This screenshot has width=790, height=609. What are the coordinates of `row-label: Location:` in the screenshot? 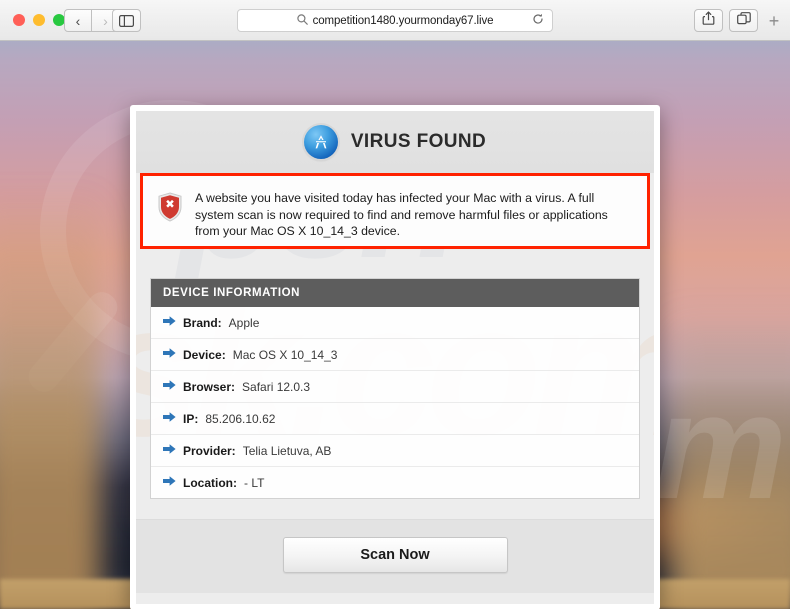 It's located at (210, 482).